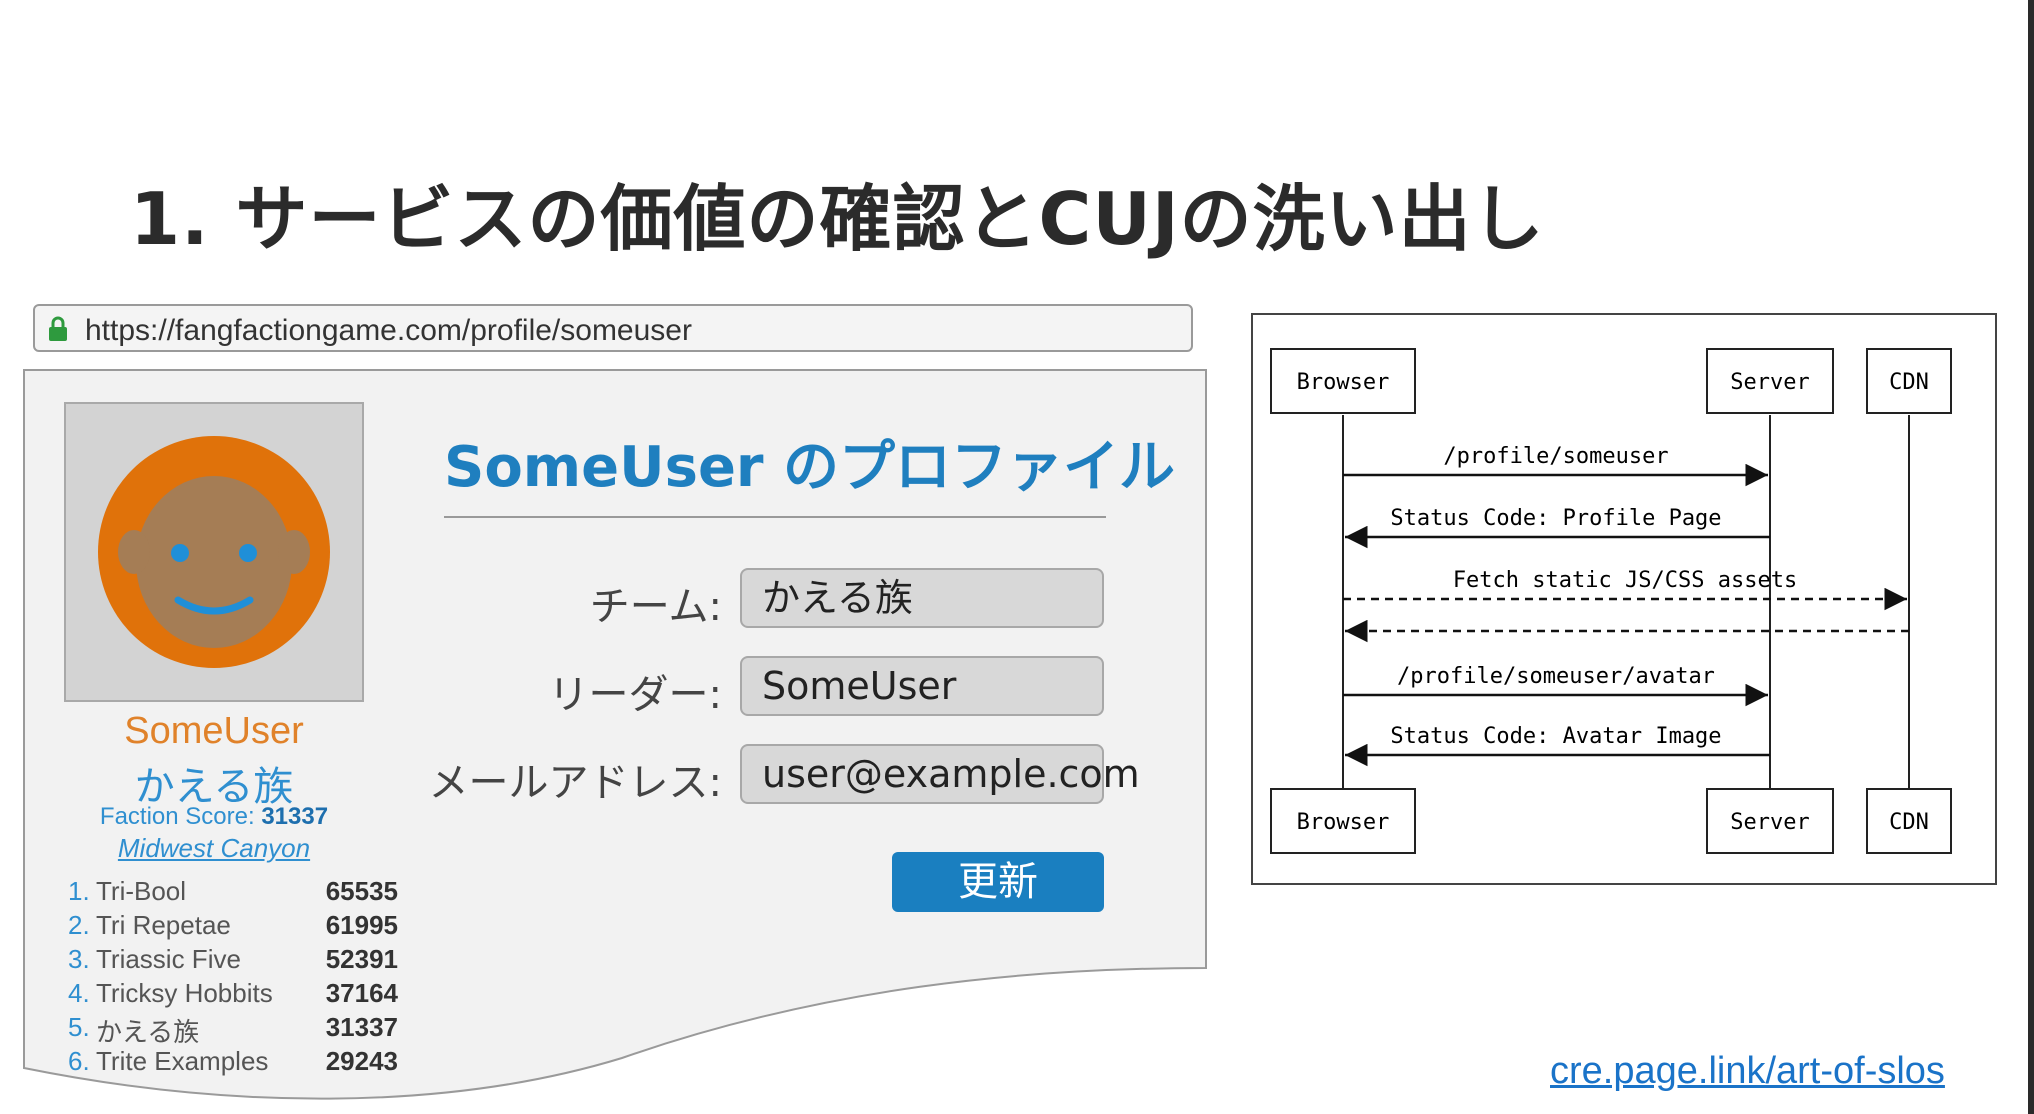 This screenshot has width=2034, height=1114. What do you see at coordinates (233, 893) in the screenshot?
I see `leaderboard-row: 1. Tri-Bool 65535` at bounding box center [233, 893].